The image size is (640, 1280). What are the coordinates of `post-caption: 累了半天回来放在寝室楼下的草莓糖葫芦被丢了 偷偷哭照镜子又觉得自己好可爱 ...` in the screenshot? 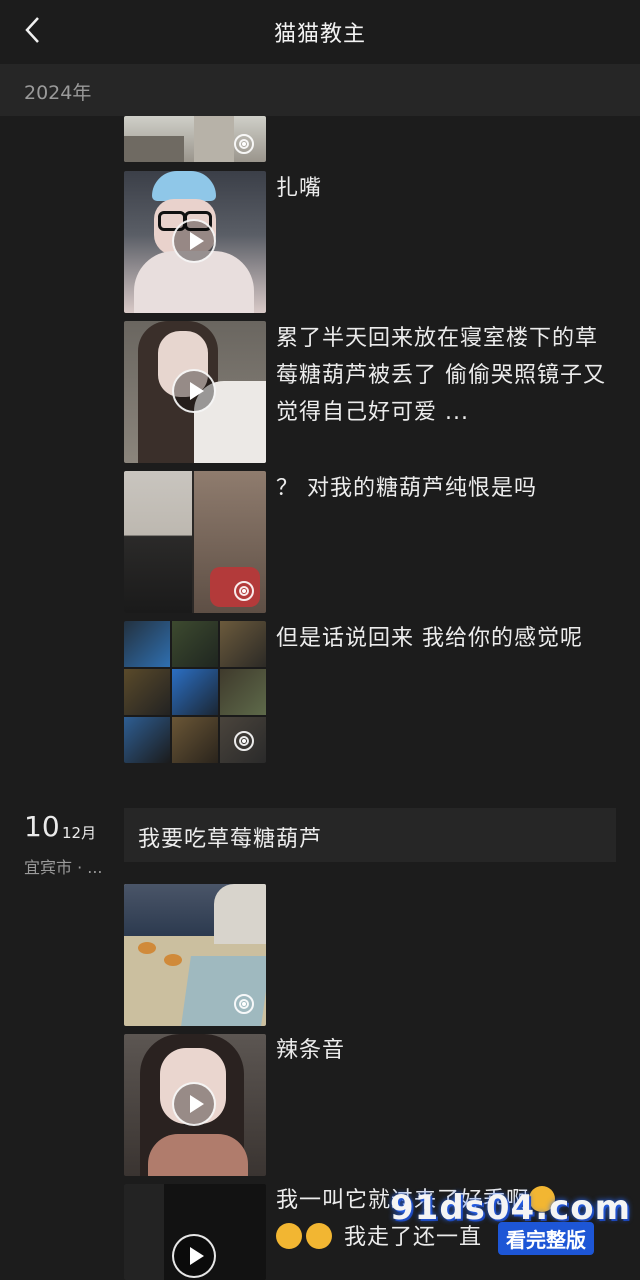 It's located at (441, 375).